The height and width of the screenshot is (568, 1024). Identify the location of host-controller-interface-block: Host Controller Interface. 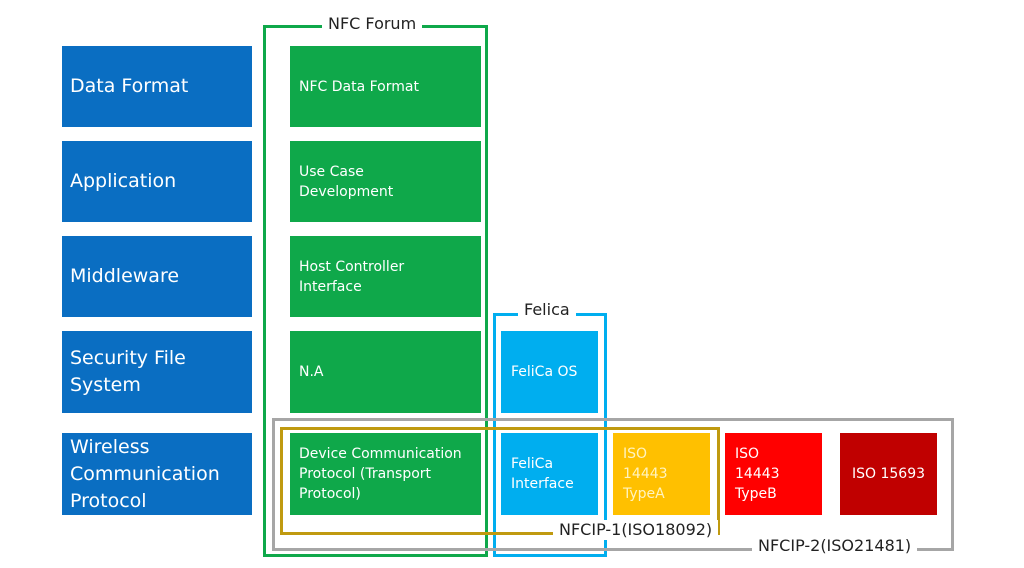
(385, 276).